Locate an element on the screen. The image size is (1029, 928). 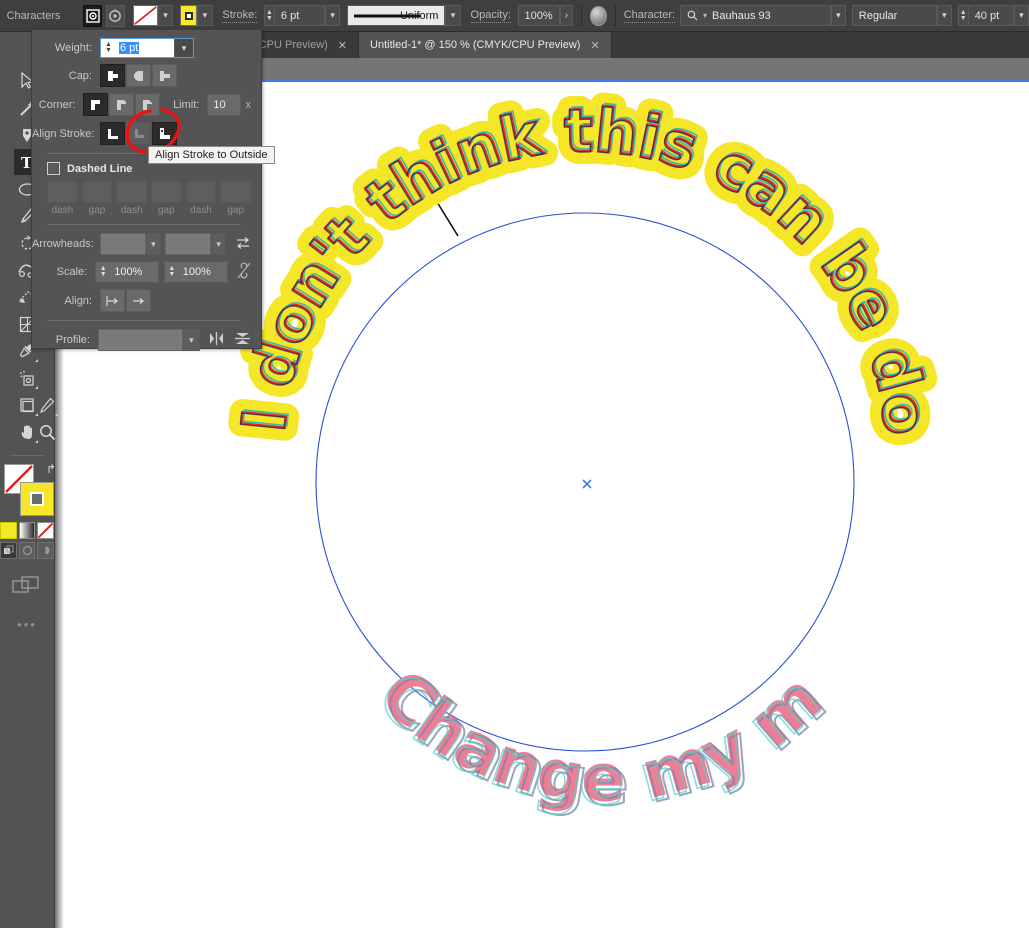
fill-swatch is located at coordinates (145, 15).